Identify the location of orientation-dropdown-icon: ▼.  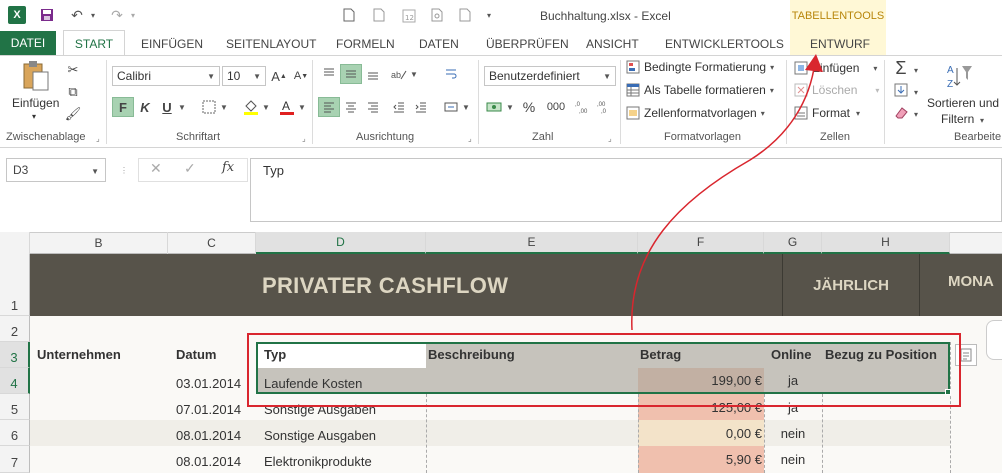
(414, 74).